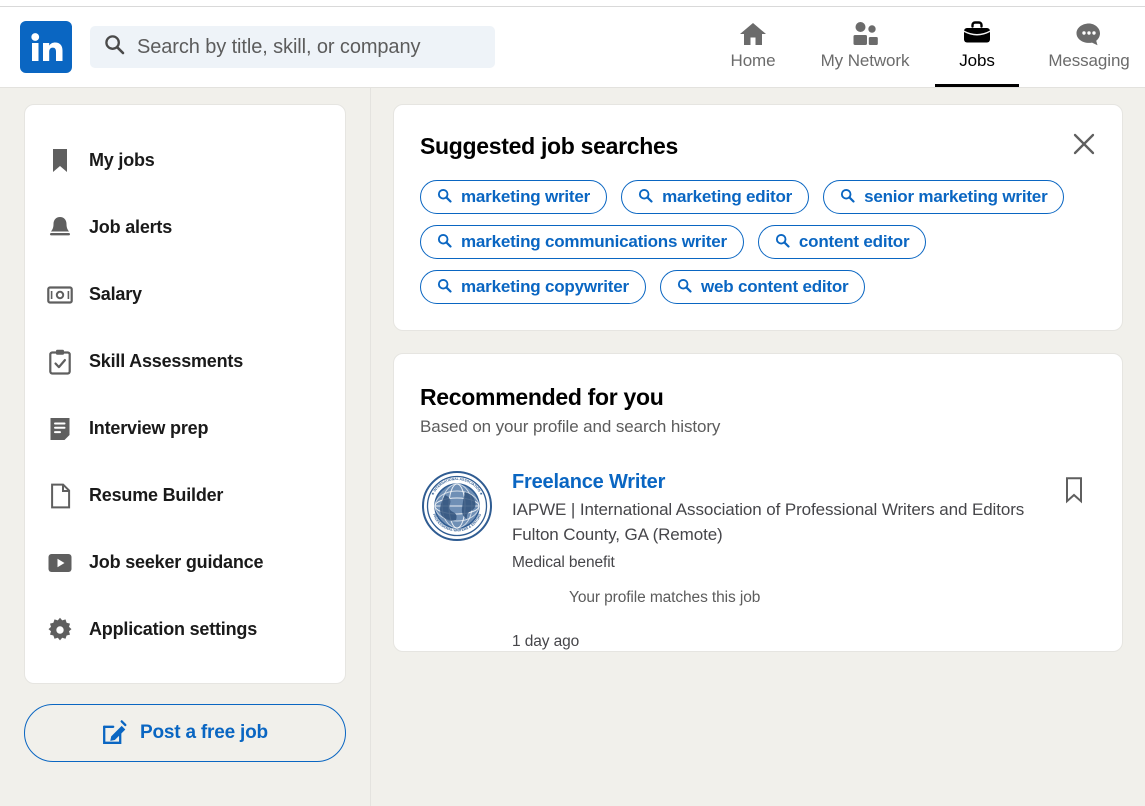 This screenshot has width=1145, height=806. Describe the element at coordinates (176, 562) in the screenshot. I see `sidebar-label-job-seeker-guidance: Job seeker guidance` at that location.